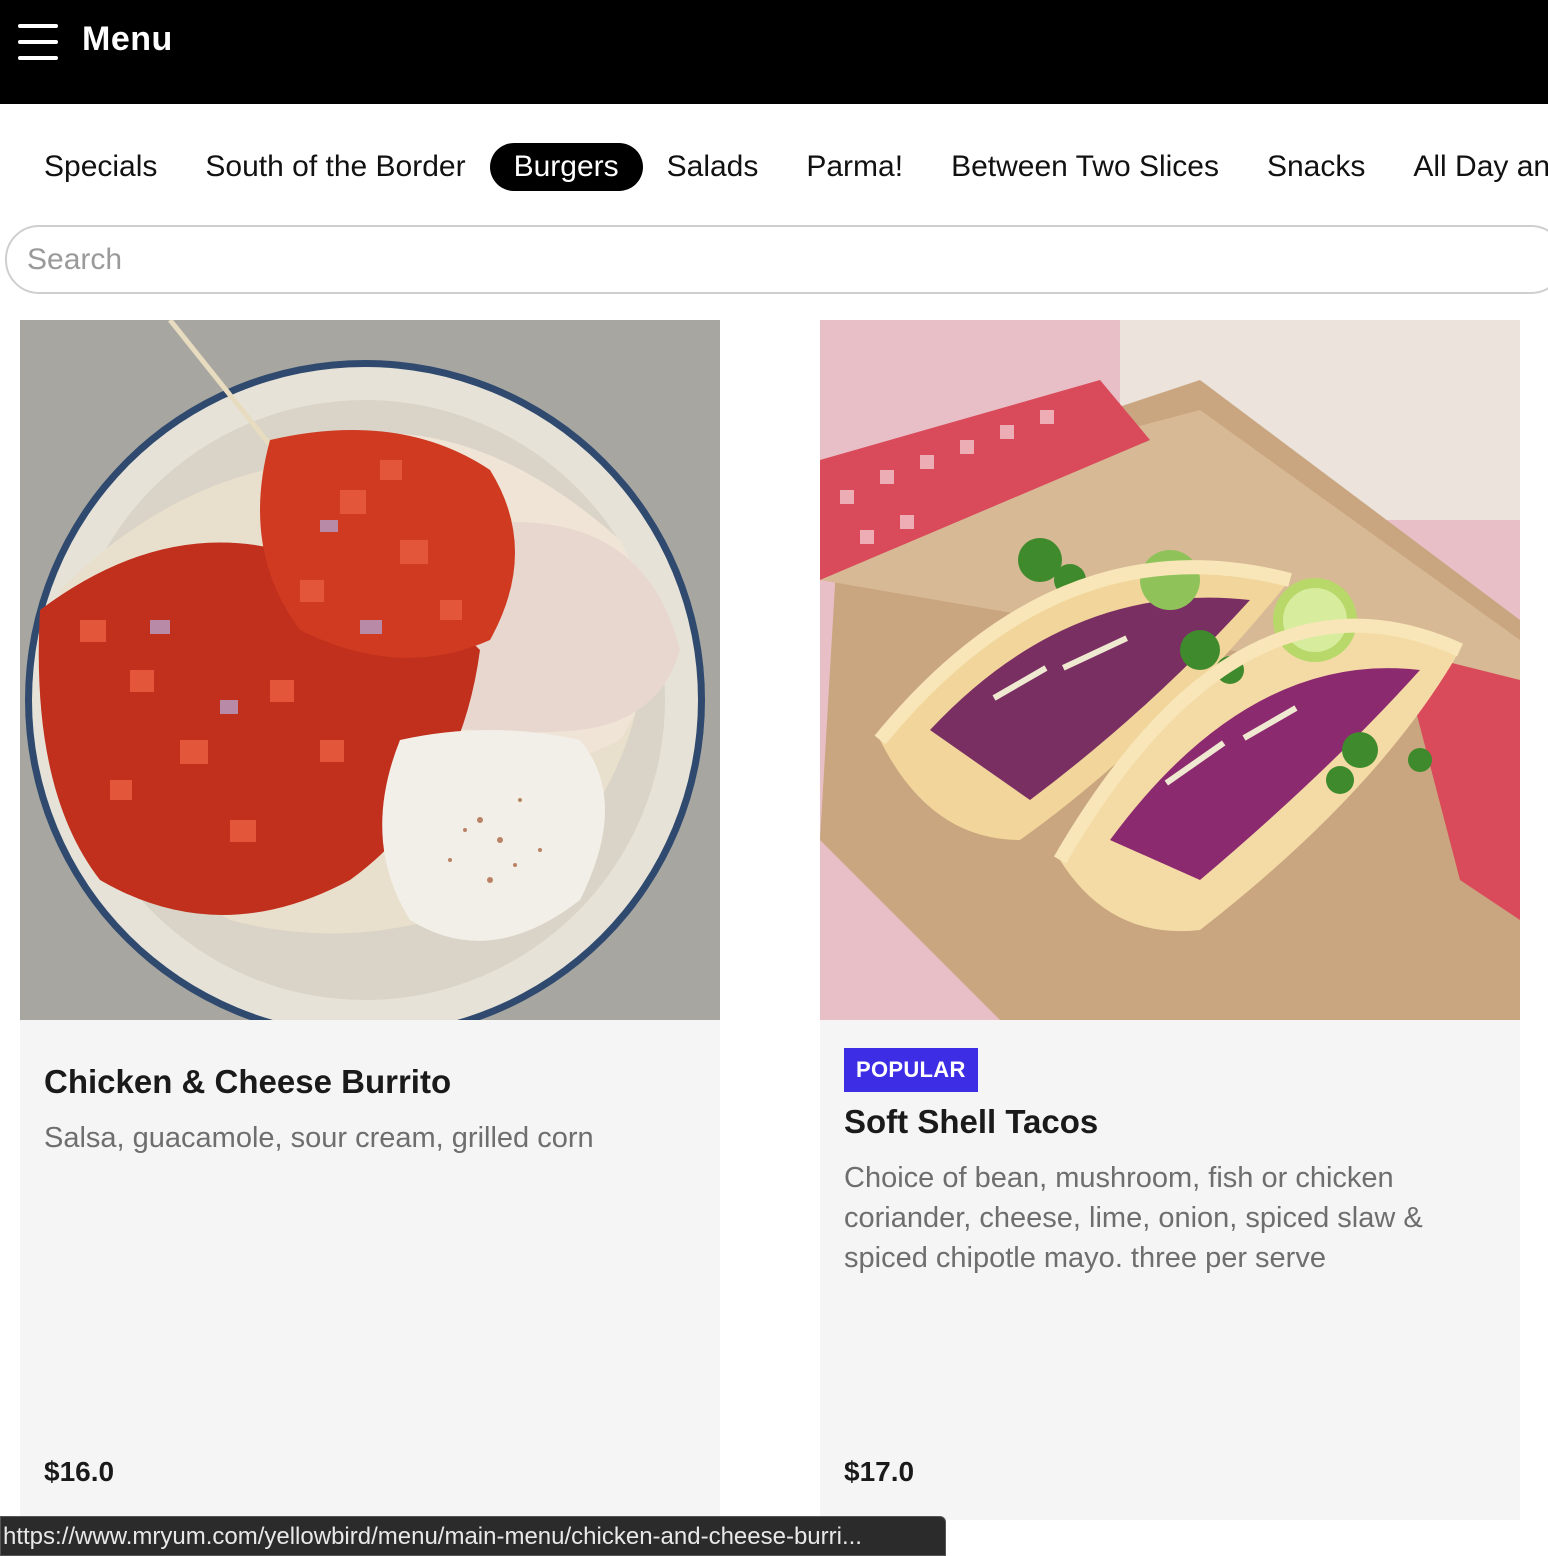  Describe the element at coordinates (971, 1121) in the screenshot. I see `item-name: Soft Shell Tacos` at that location.